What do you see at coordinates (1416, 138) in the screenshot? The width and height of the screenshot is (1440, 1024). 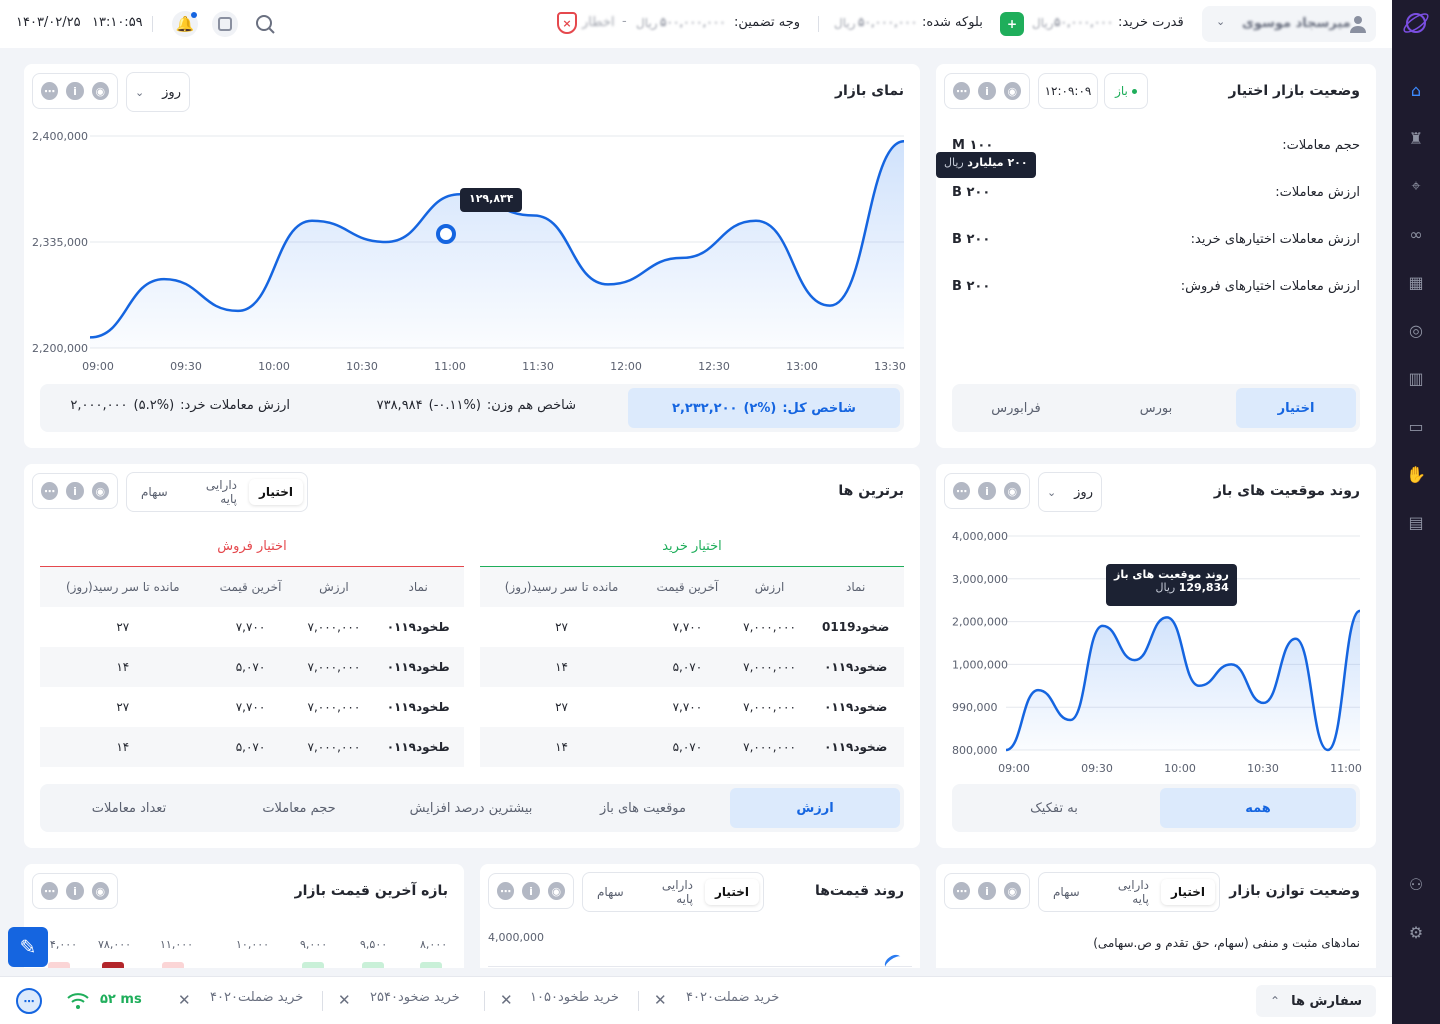 I see `chess-rook-icon: ♜` at bounding box center [1416, 138].